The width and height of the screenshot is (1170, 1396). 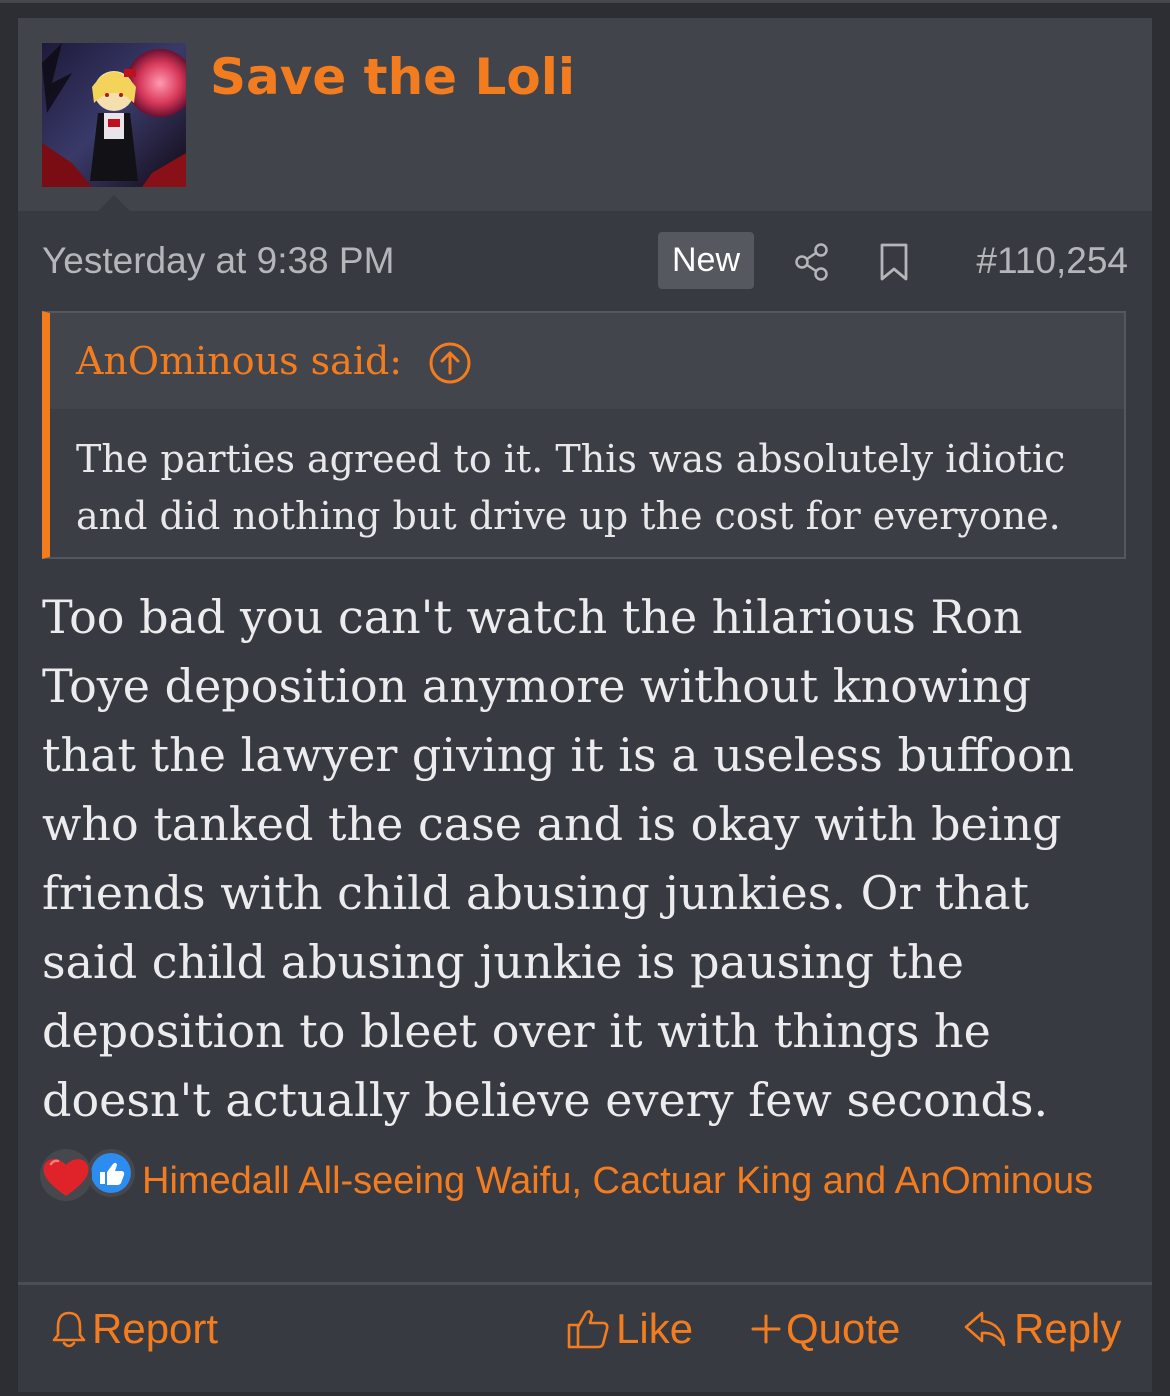 I want to click on quote-button: Quote, so click(x=825, y=1329).